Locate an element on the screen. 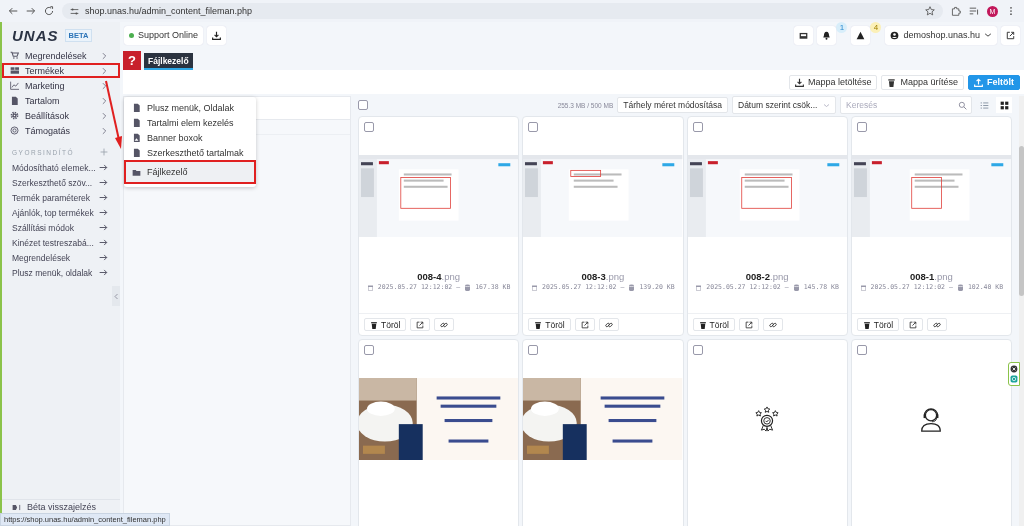 The width and height of the screenshot is (1024, 526). tab: Fájlkezelő is located at coordinates (168, 61).